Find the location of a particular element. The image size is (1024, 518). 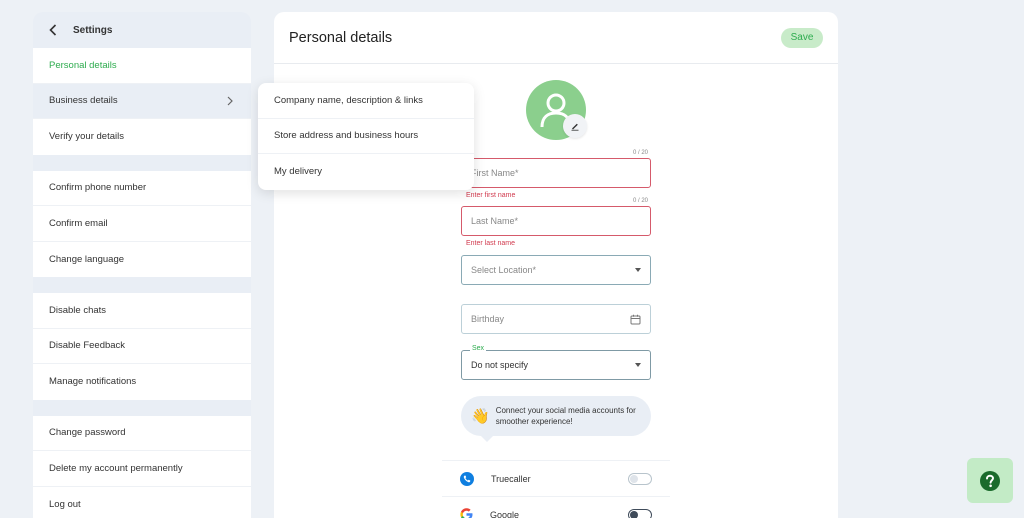

help-button is located at coordinates (990, 480).